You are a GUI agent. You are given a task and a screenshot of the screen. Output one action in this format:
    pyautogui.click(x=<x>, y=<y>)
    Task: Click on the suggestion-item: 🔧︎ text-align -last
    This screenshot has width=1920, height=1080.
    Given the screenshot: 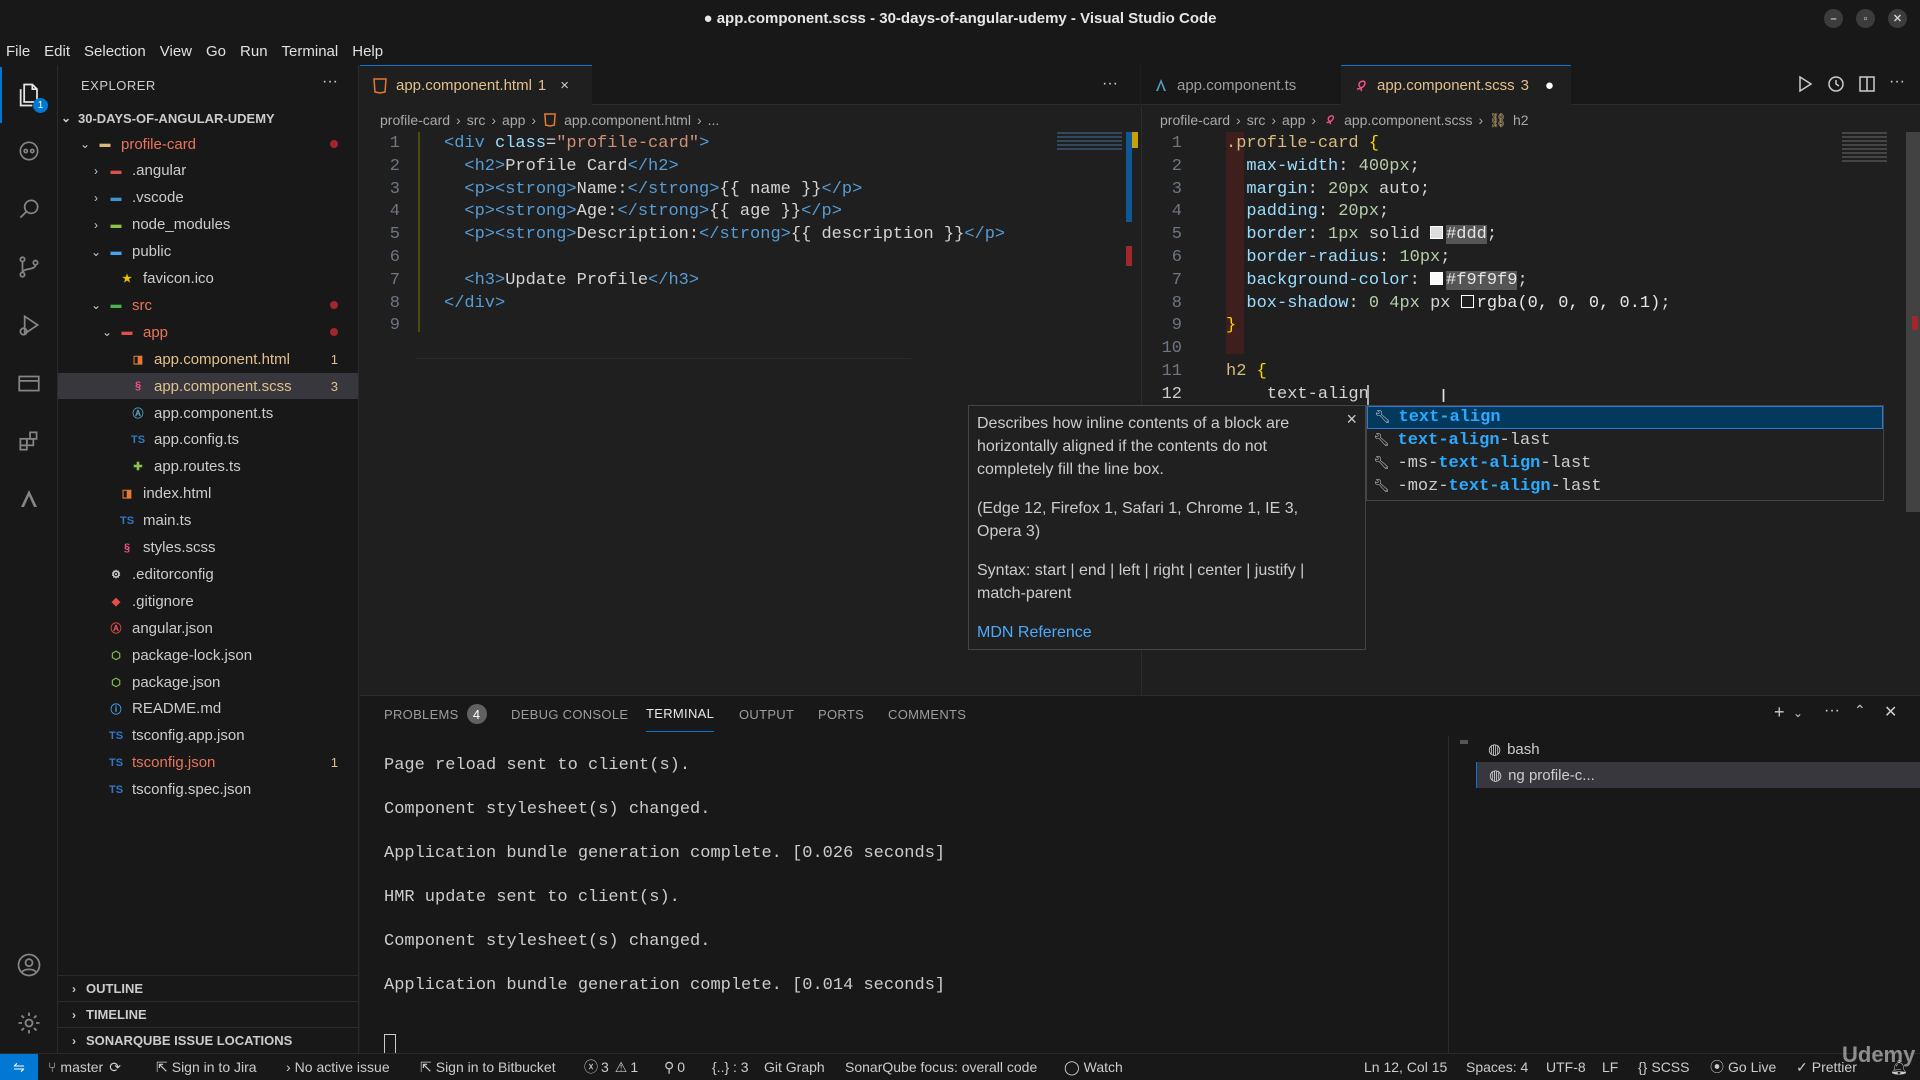 What is the action you would take?
    pyautogui.click(x=1625, y=440)
    